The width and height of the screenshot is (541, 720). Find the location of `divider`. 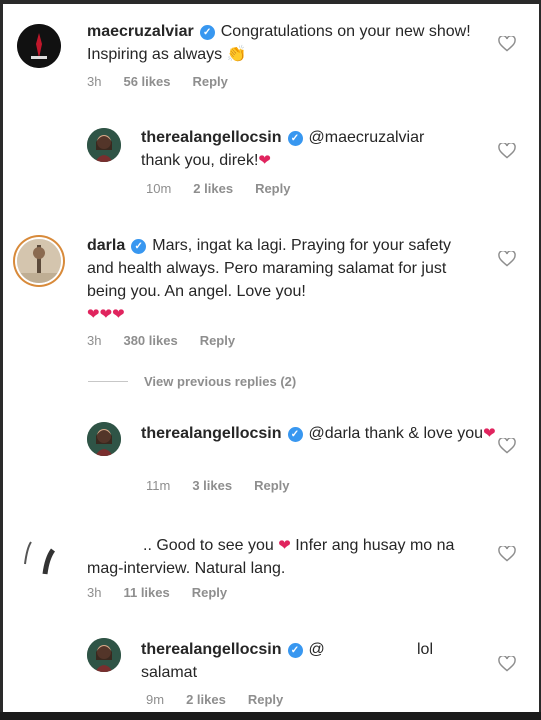

divider is located at coordinates (108, 381).